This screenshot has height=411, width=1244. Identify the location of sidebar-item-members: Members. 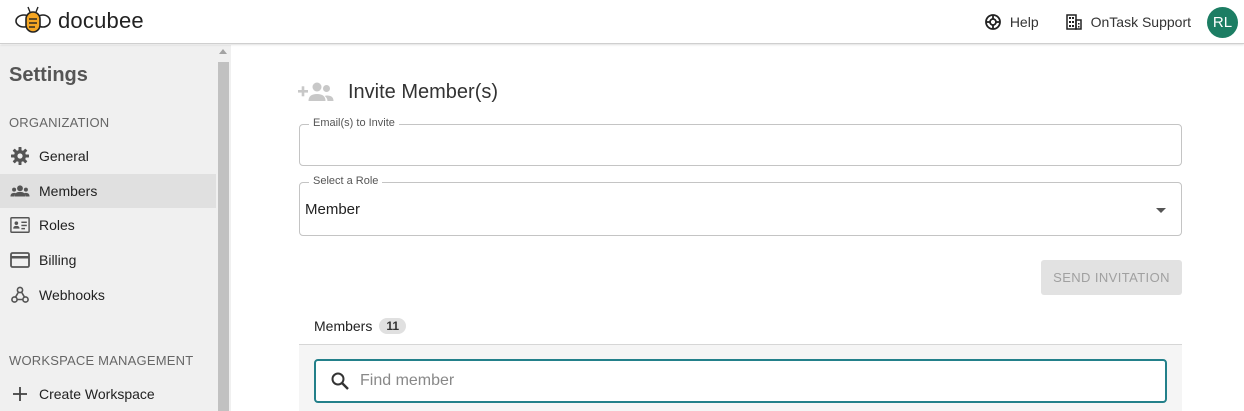
(108, 191).